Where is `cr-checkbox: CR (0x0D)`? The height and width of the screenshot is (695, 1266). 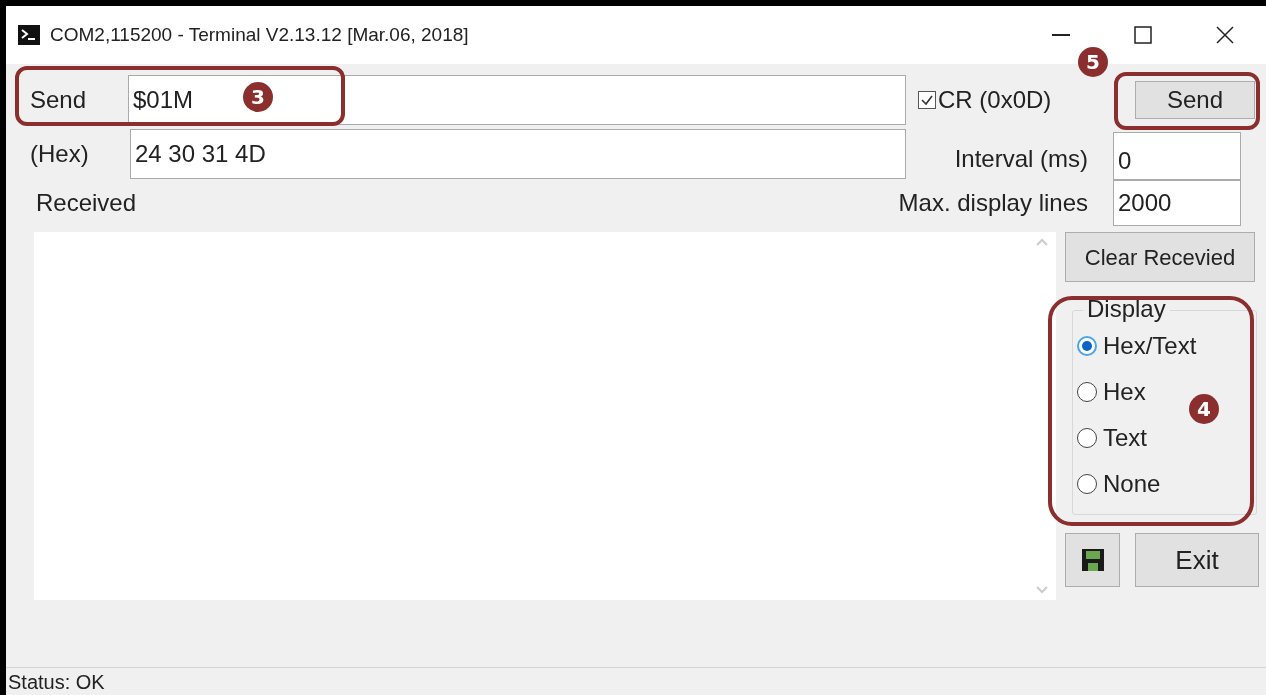 cr-checkbox: CR (0x0D) is located at coordinates (1015, 100).